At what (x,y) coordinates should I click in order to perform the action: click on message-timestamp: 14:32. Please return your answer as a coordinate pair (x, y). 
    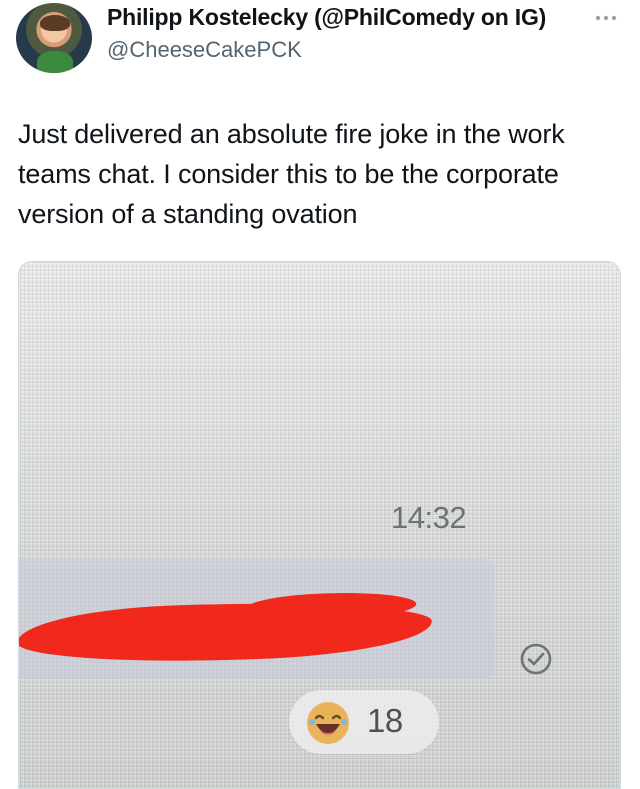
    Looking at the image, I should click on (429, 517).